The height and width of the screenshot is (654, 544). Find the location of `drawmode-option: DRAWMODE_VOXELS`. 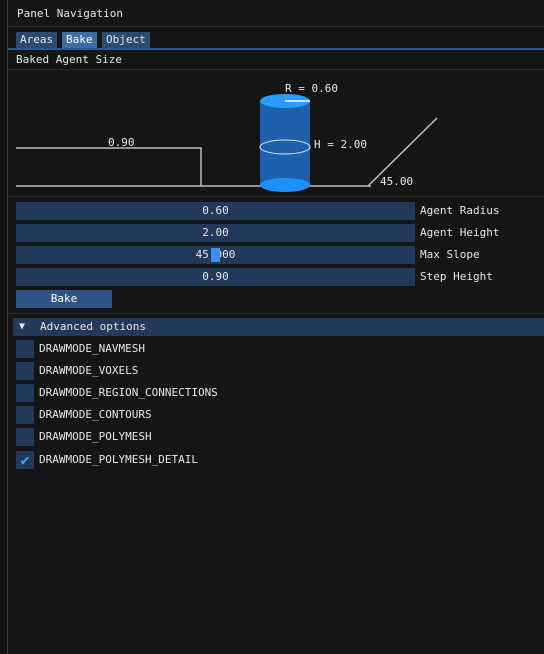

drawmode-option: DRAWMODE_VOXELS is located at coordinates (216, 371).